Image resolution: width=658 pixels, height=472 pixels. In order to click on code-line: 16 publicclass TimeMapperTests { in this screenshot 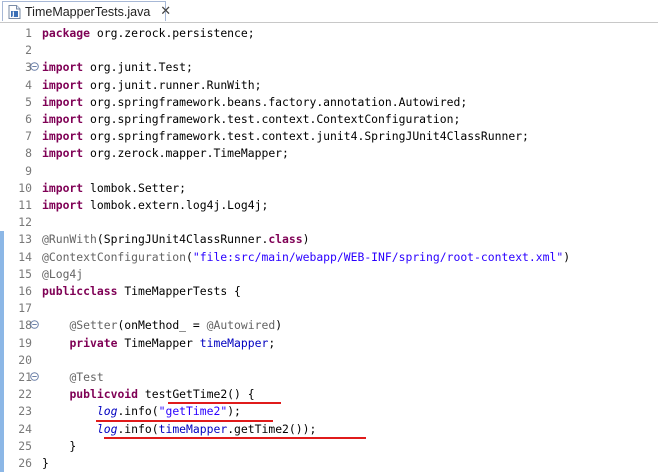, I will do `click(329, 292)`.